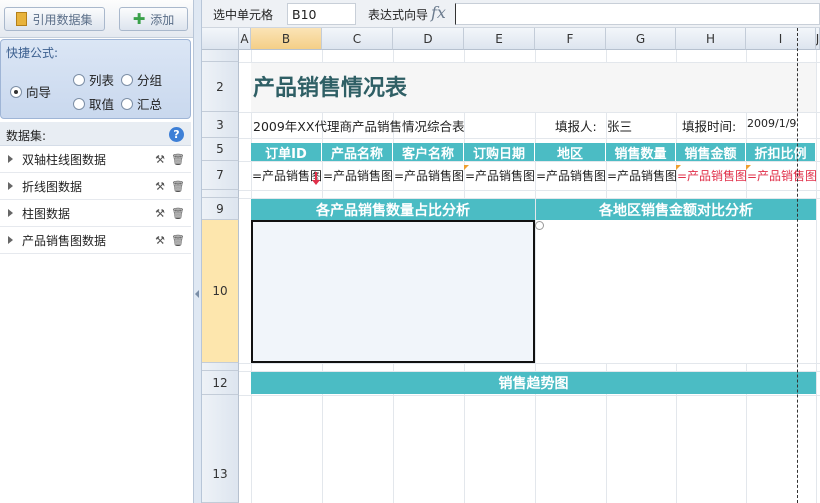  I want to click on report-time-value: 2009/1/9, so click(771, 123).